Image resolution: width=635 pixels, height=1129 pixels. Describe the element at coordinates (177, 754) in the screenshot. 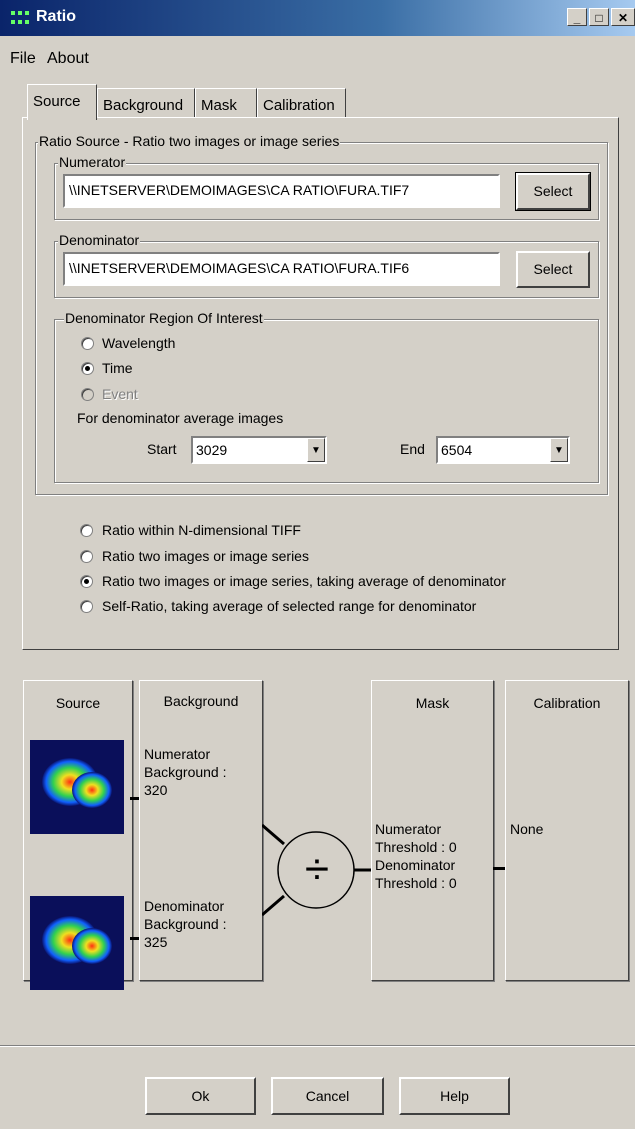

I see `numerator-bg-line1: Numerator` at that location.